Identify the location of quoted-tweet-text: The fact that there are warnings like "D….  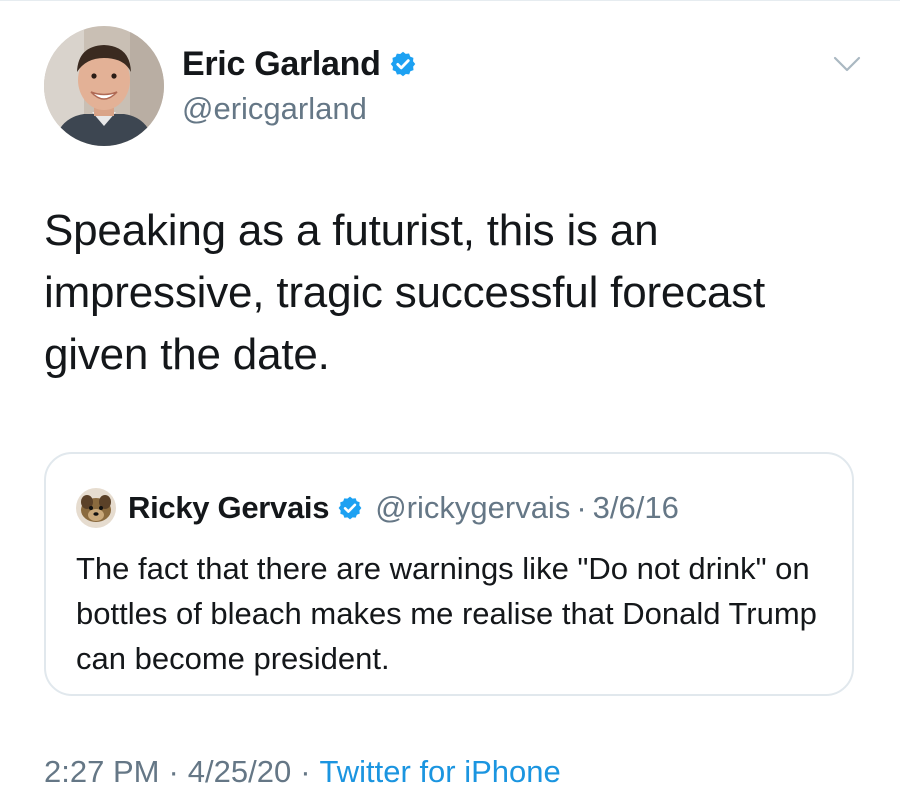
(446, 613).